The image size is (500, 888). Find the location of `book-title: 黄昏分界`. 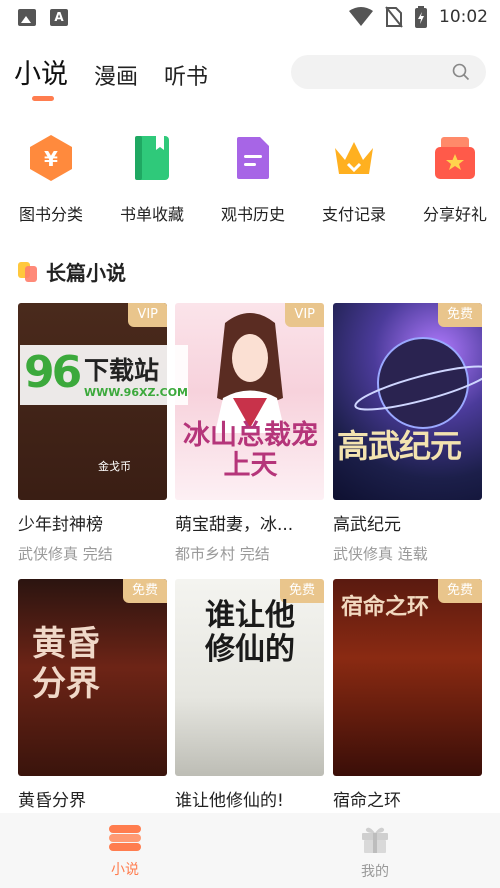

book-title: 黄昏分界 is located at coordinates (52, 801).